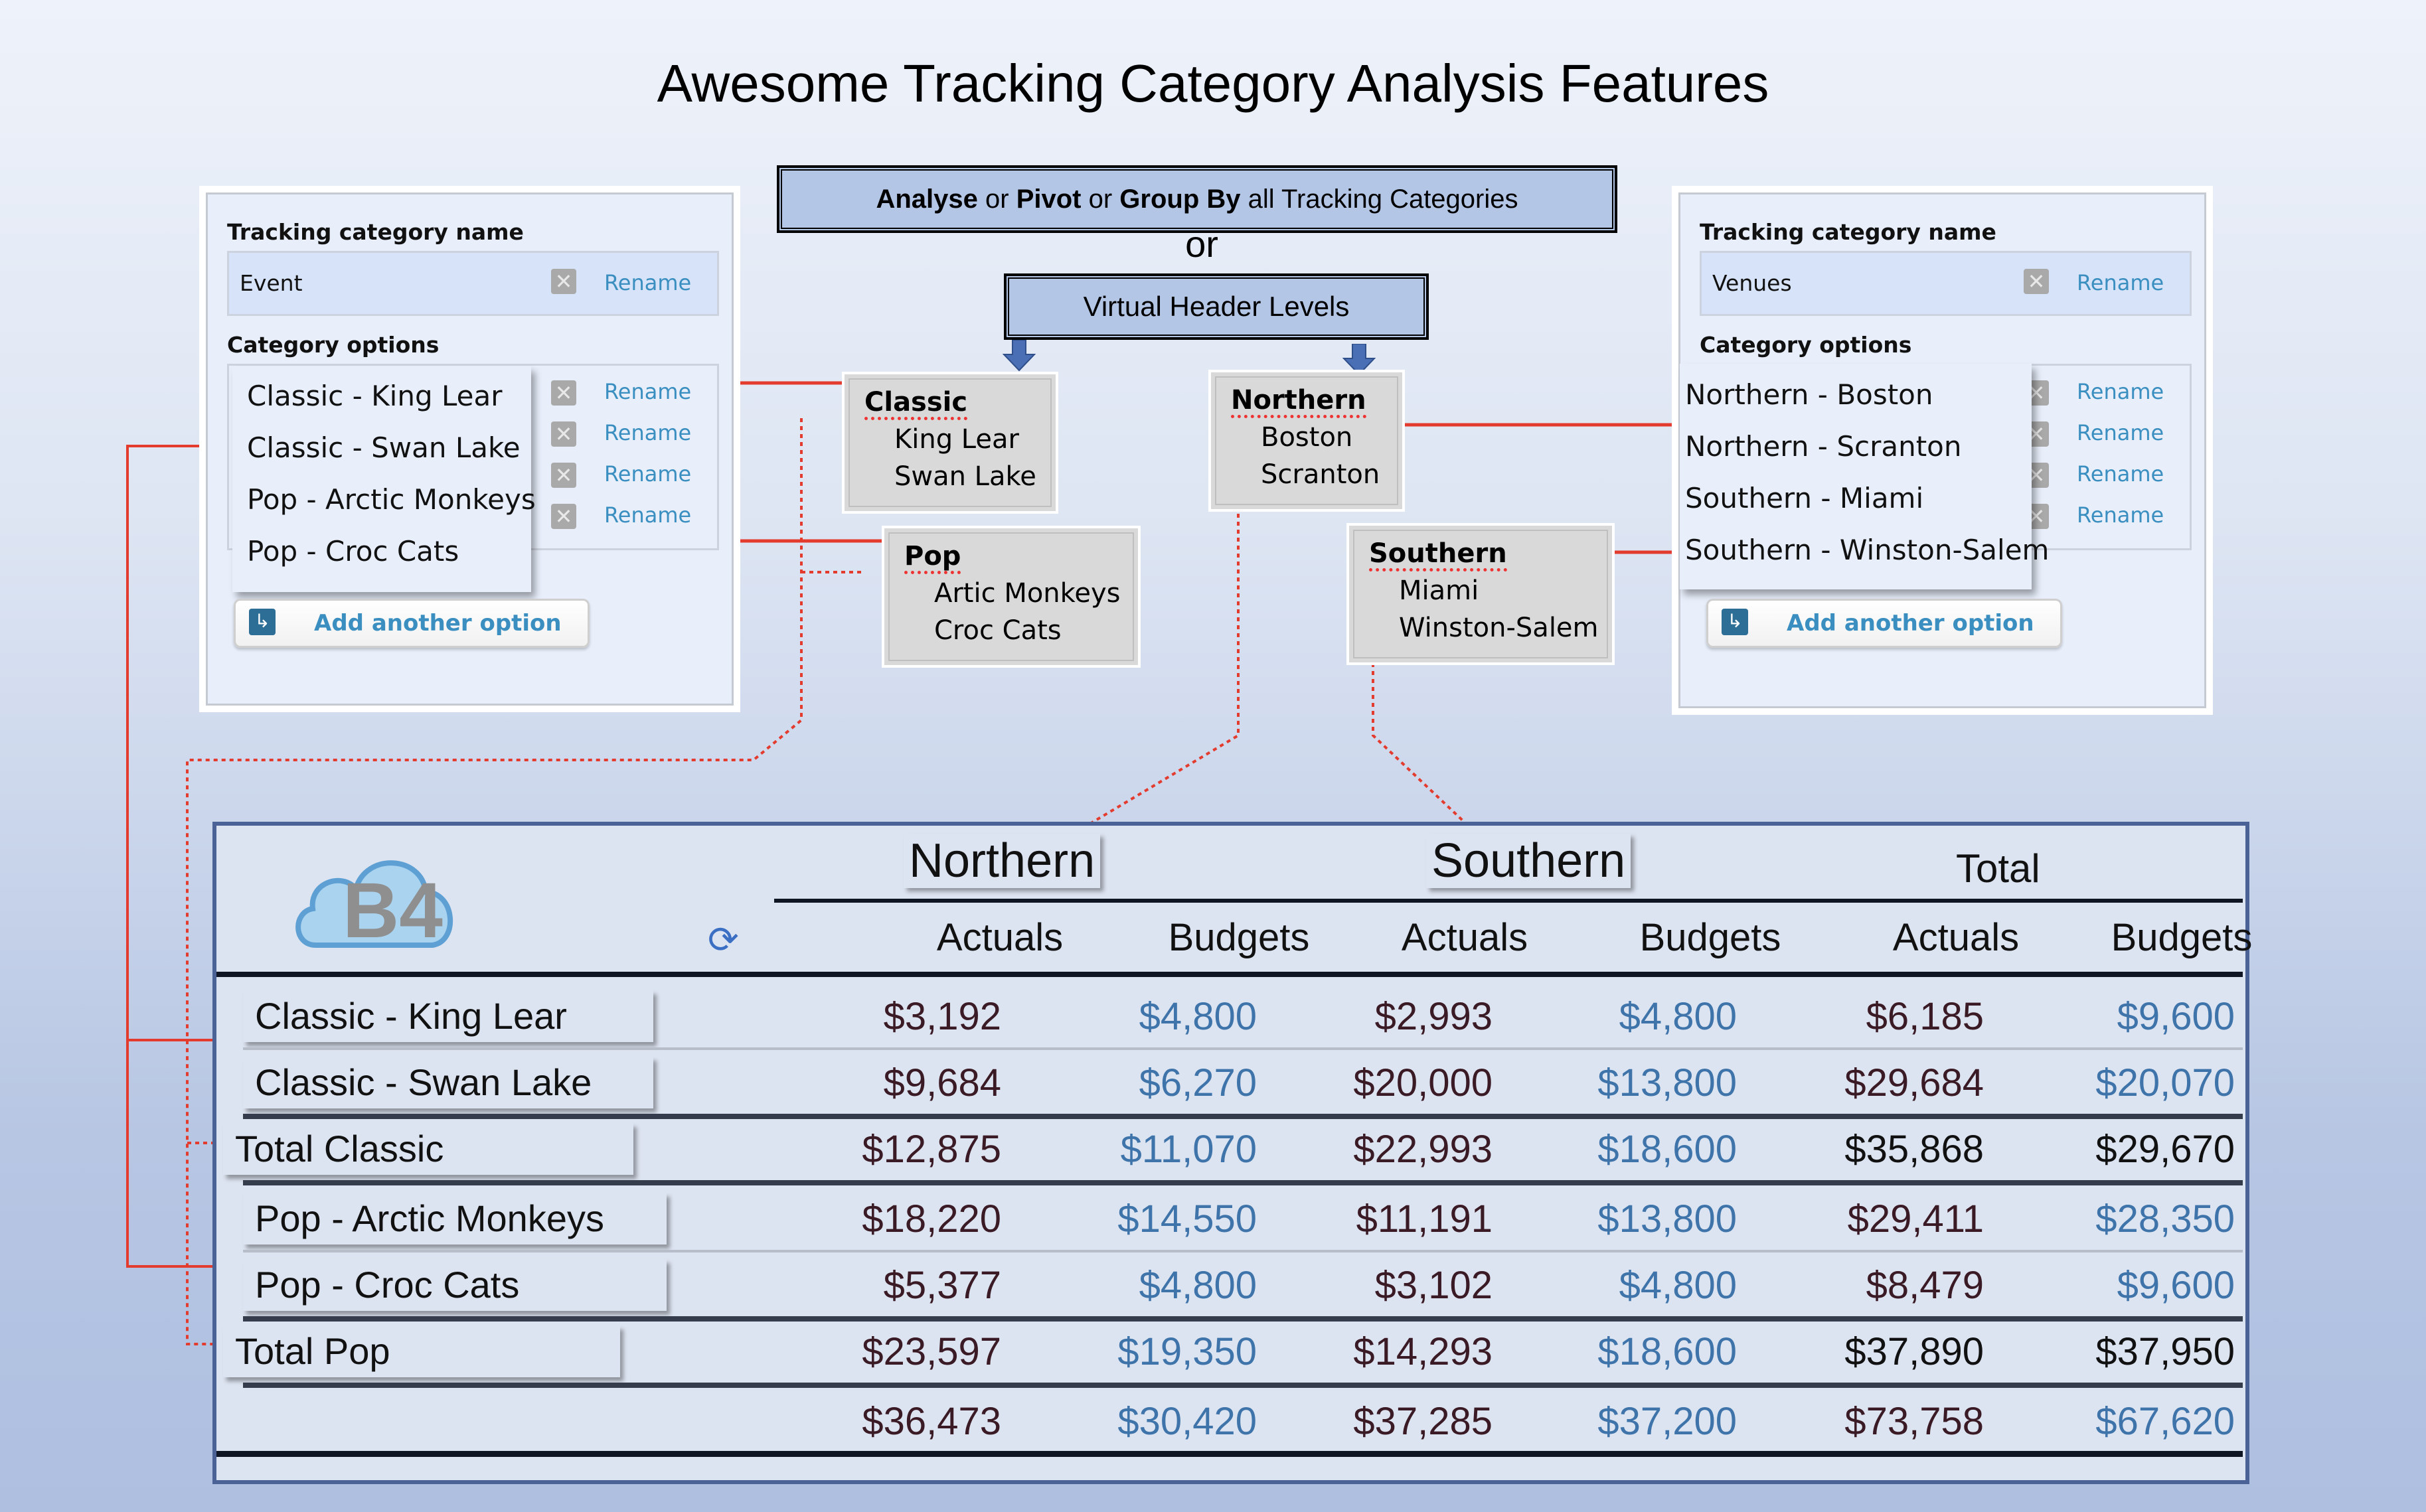 Image resolution: width=2426 pixels, height=1512 pixels. I want to click on or-label: or, so click(1201, 244).